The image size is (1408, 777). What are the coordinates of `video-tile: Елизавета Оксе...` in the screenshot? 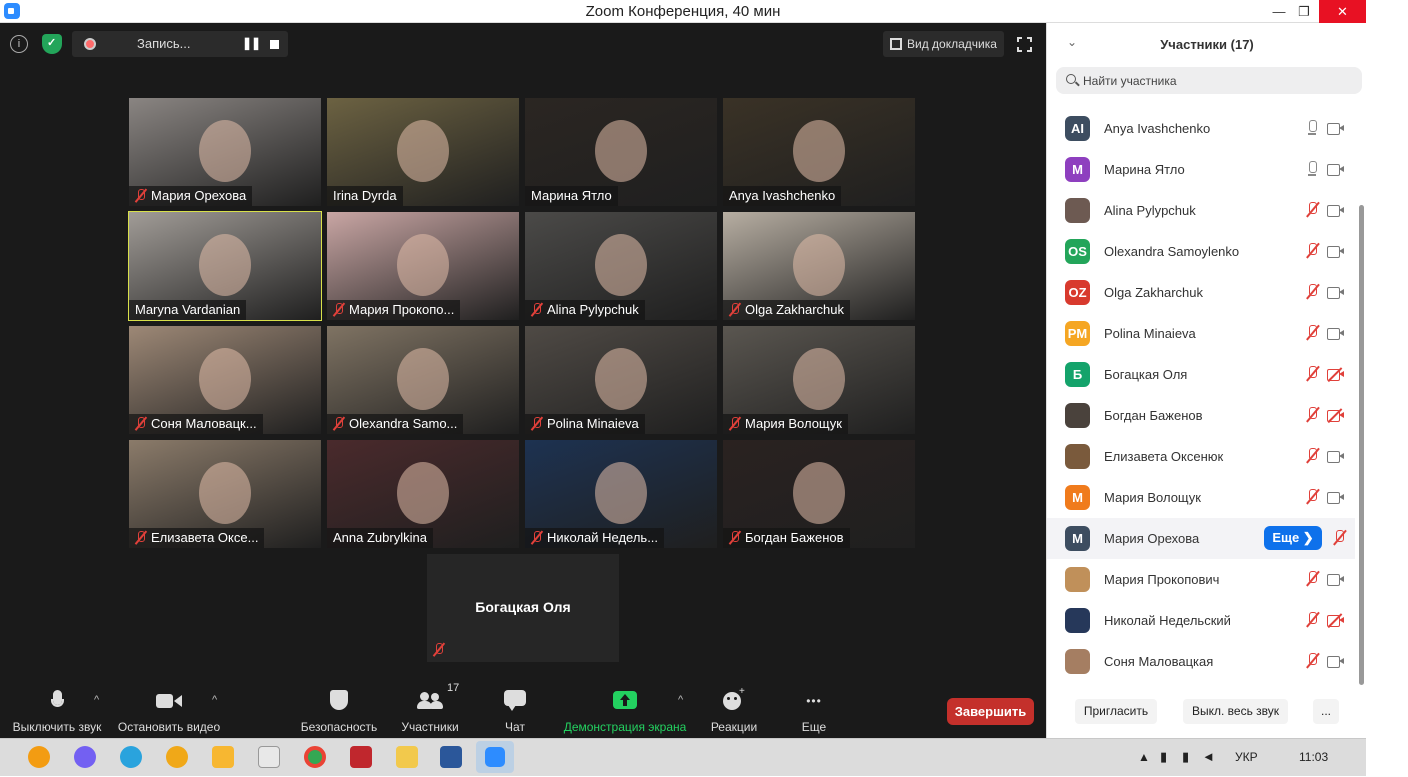 It's located at (225, 494).